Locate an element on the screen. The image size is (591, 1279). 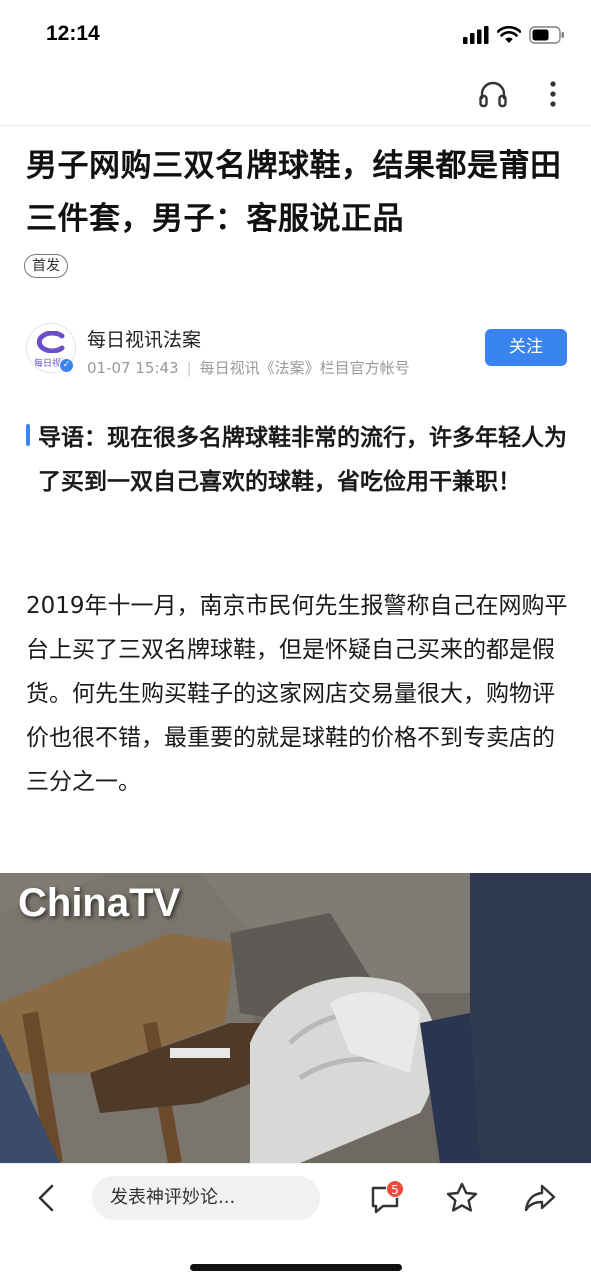
video-watermark: ChinaTV is located at coordinates (99, 903).